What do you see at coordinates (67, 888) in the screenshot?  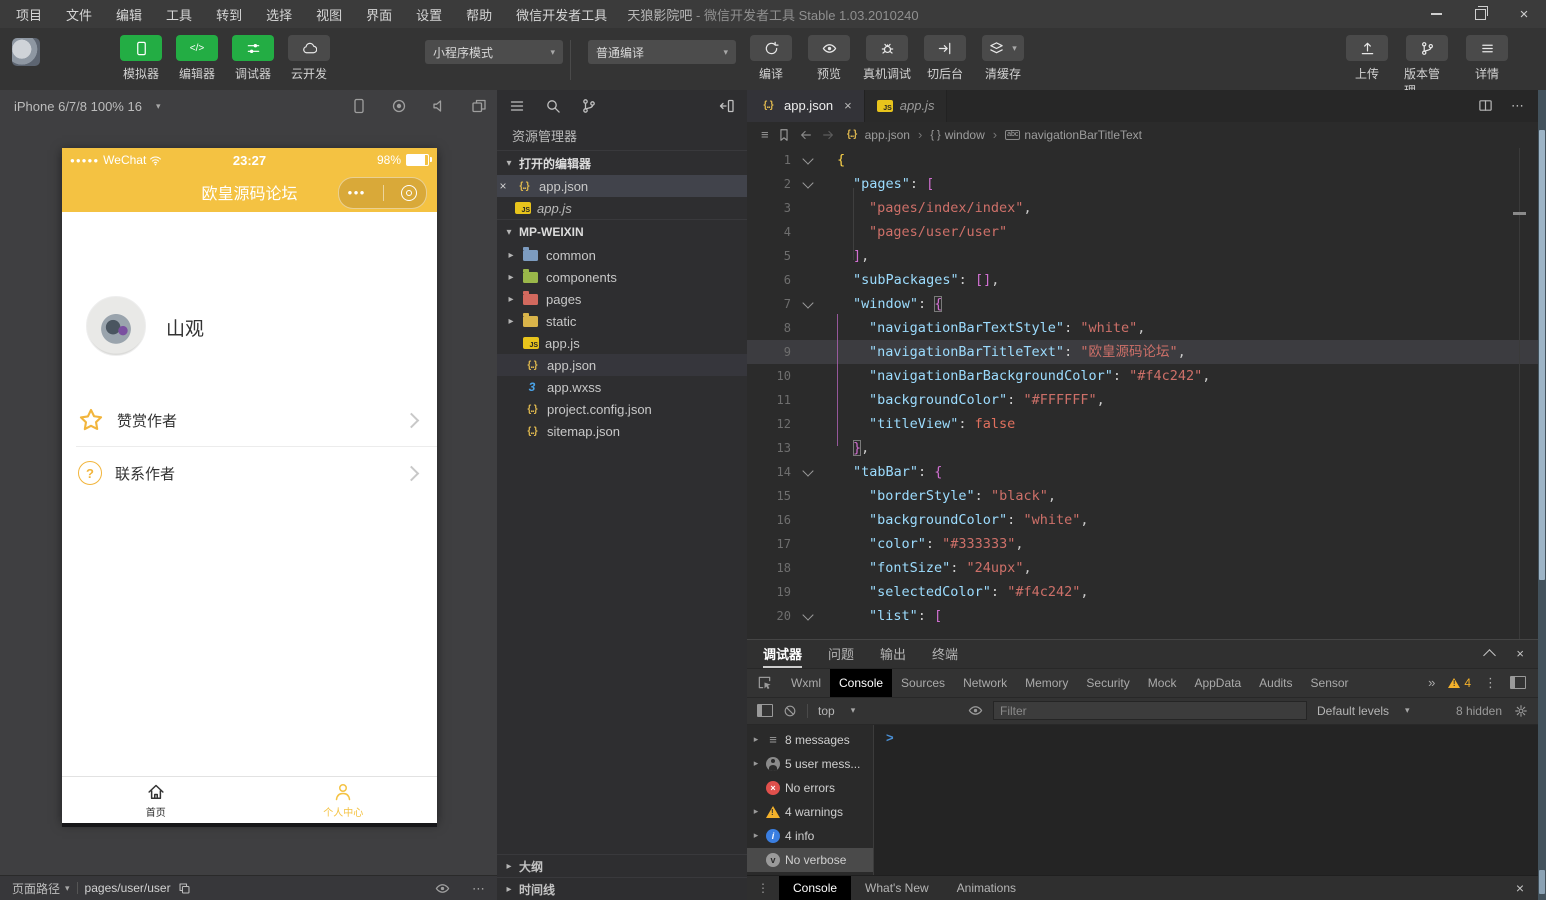 I see `caret-down-icon: ▾` at bounding box center [67, 888].